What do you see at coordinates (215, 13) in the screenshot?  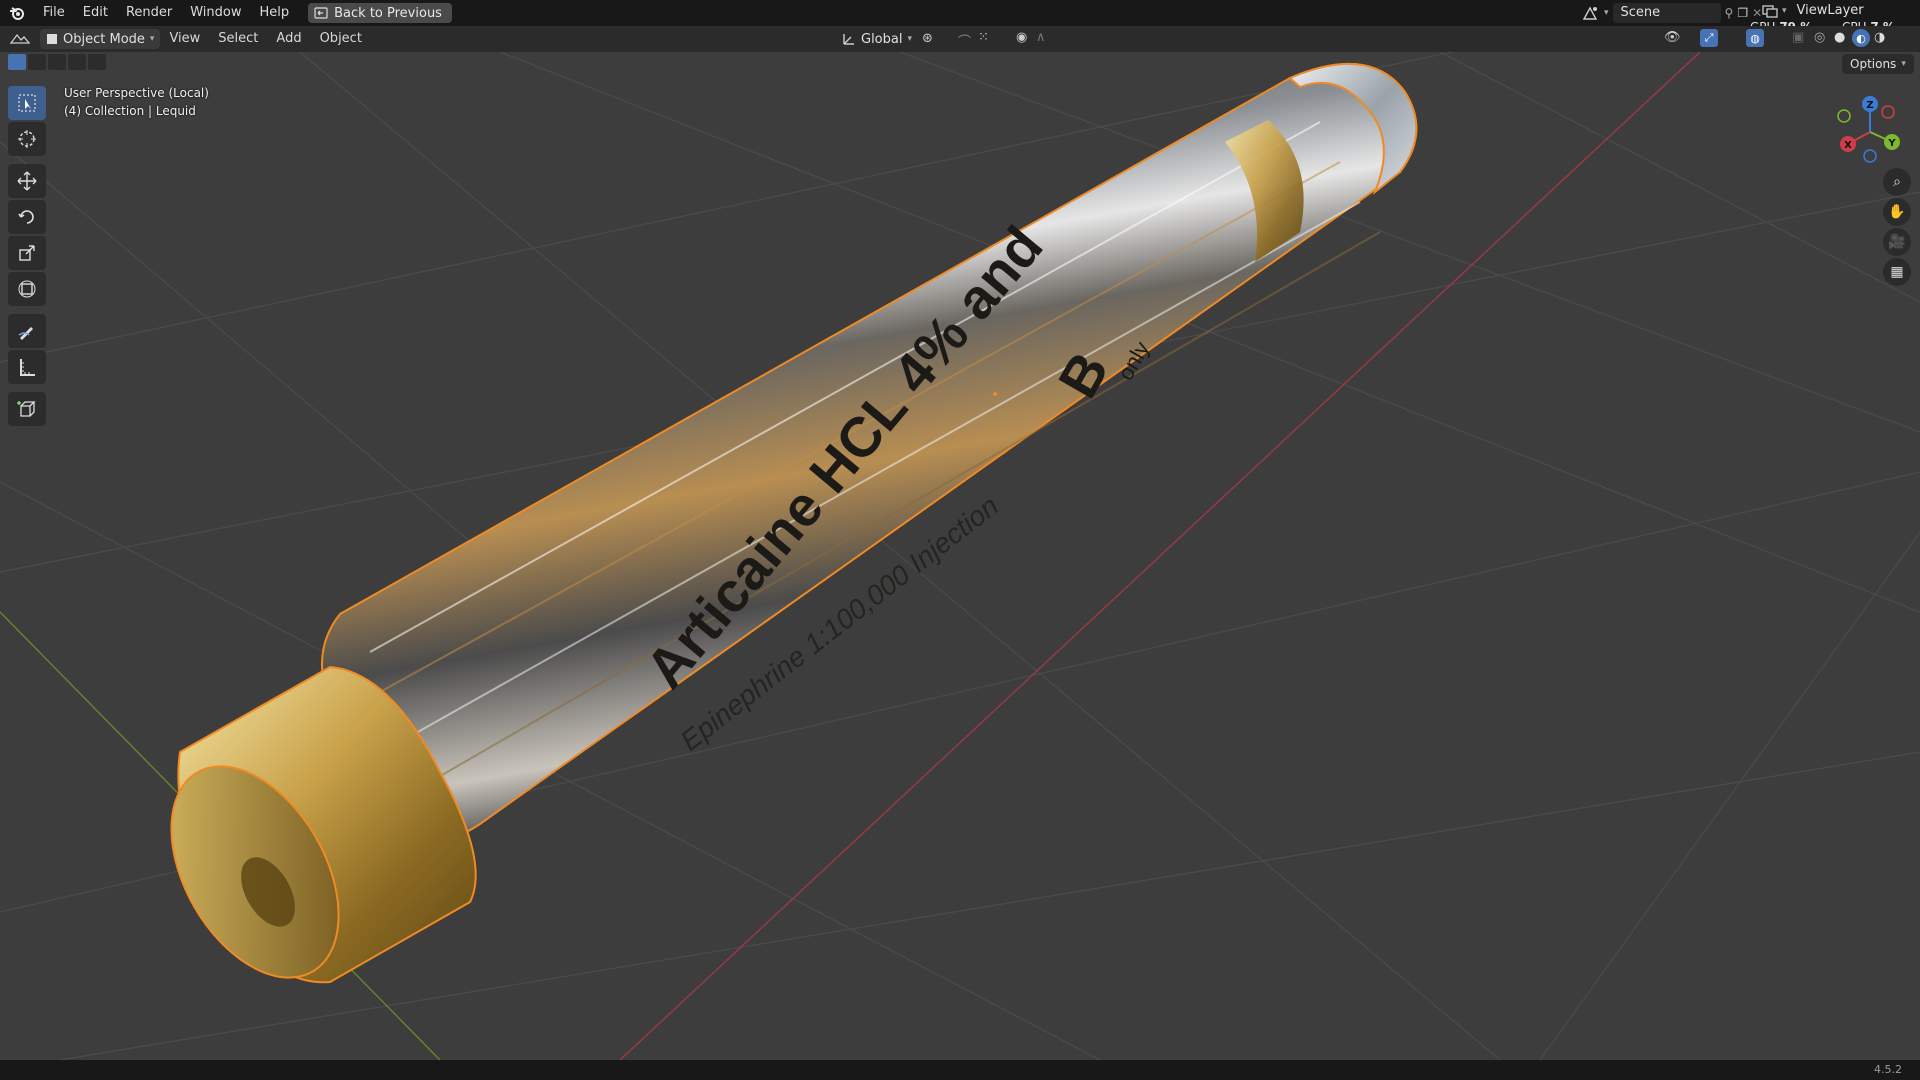 I see `menu-window: Window` at bounding box center [215, 13].